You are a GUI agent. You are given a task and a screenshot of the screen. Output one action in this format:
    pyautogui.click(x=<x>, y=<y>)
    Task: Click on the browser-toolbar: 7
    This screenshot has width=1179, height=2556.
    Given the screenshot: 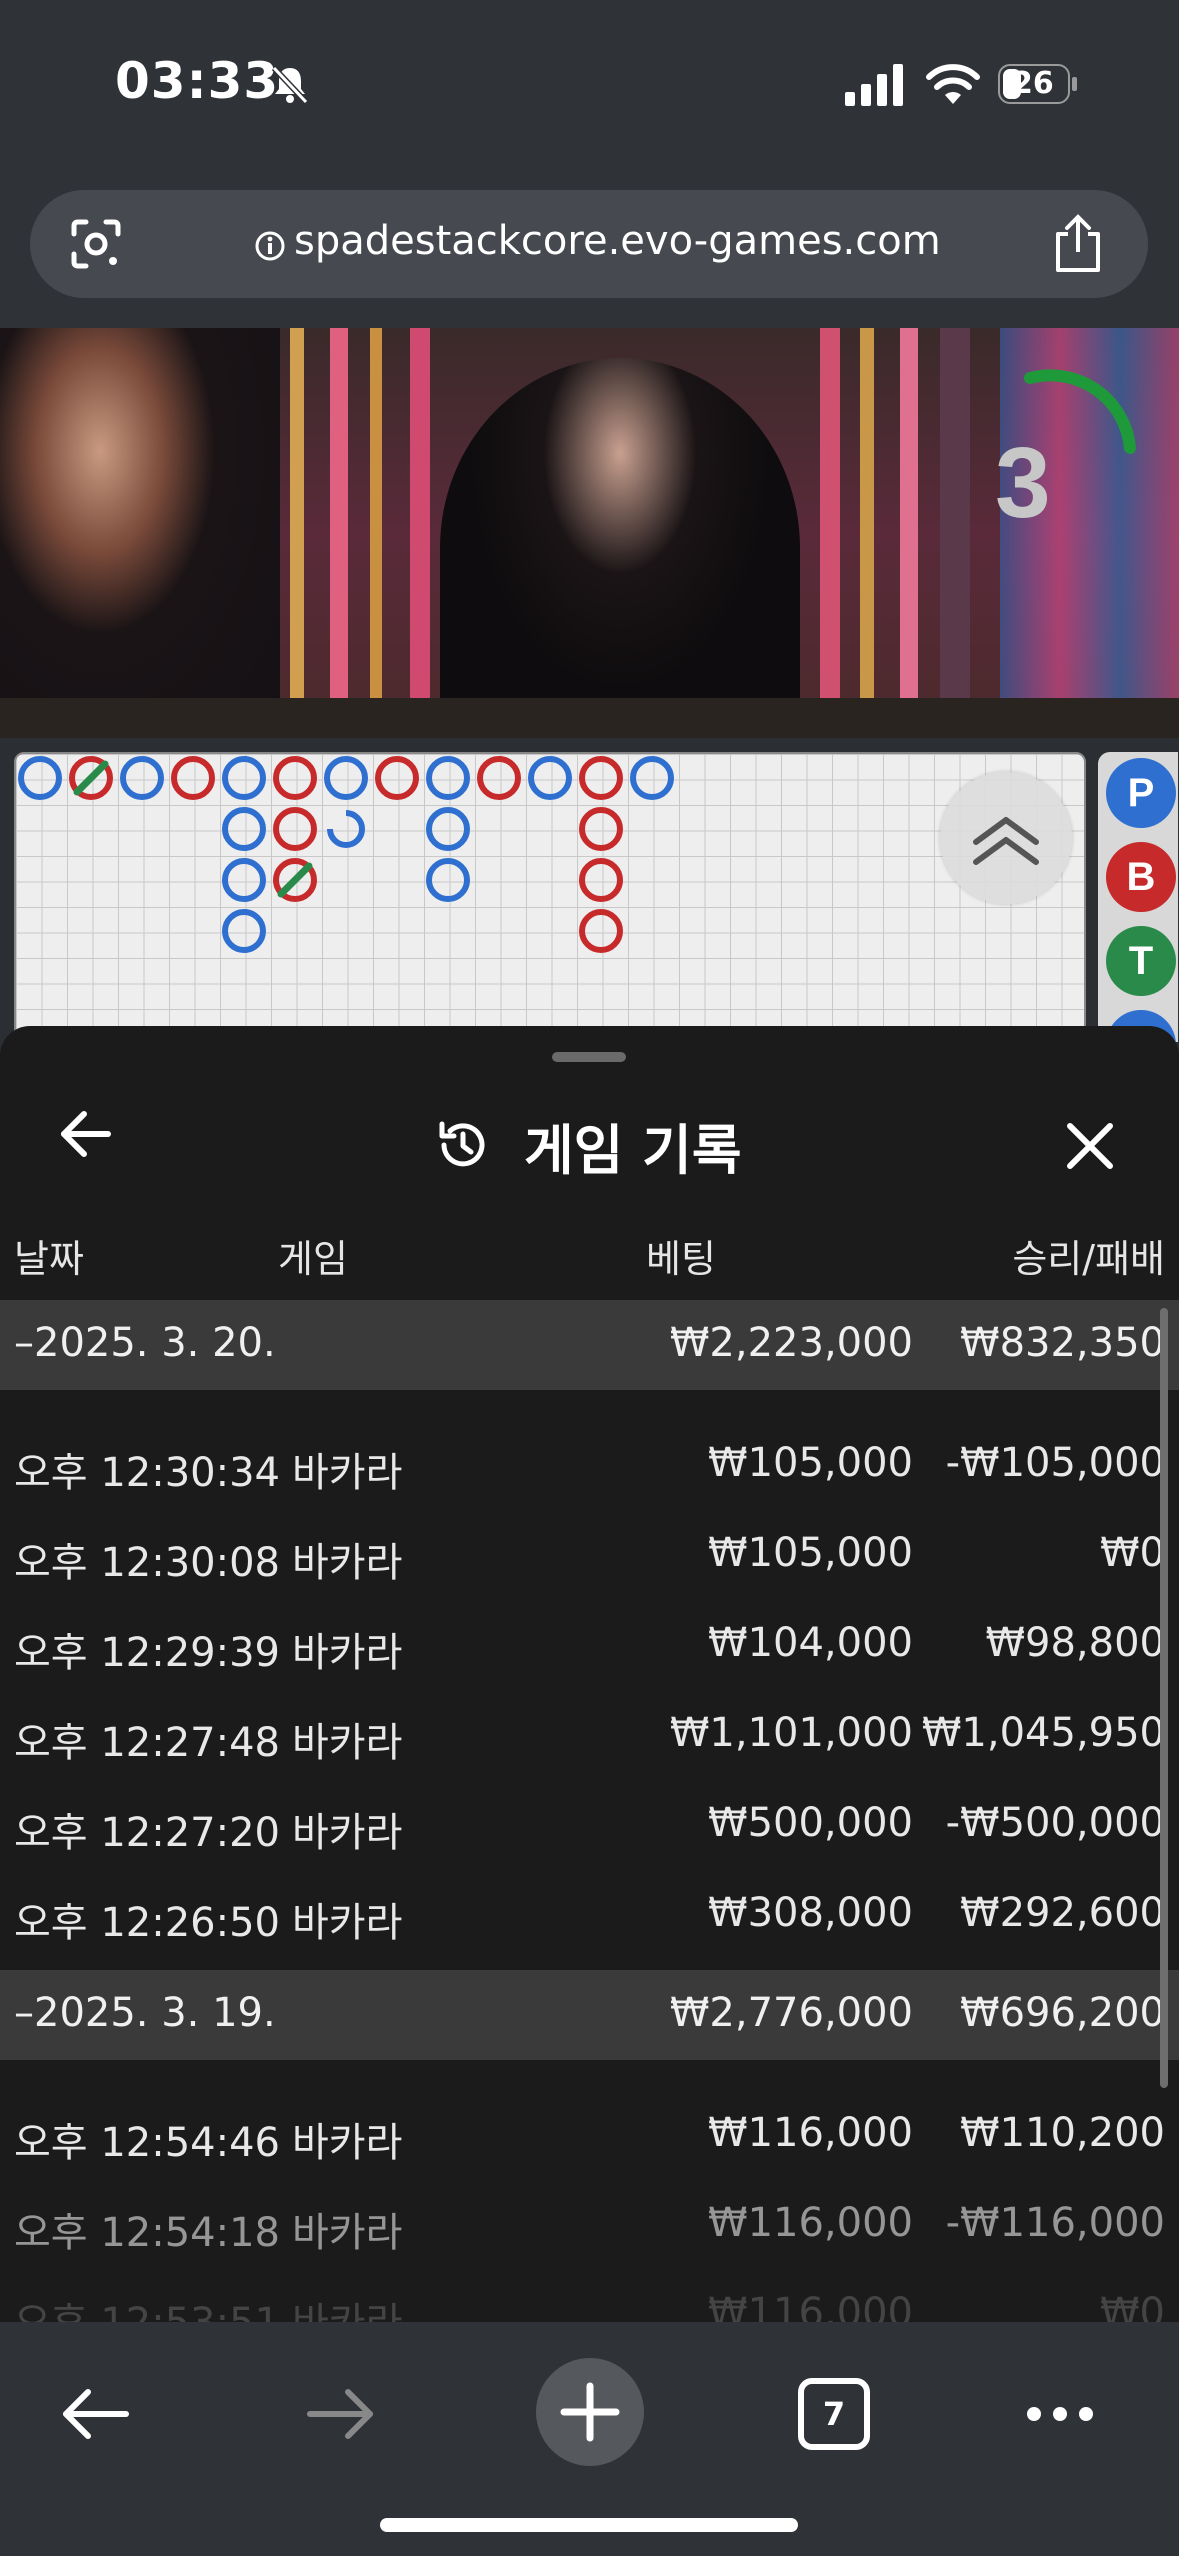 What is the action you would take?
    pyautogui.click(x=589, y=2439)
    